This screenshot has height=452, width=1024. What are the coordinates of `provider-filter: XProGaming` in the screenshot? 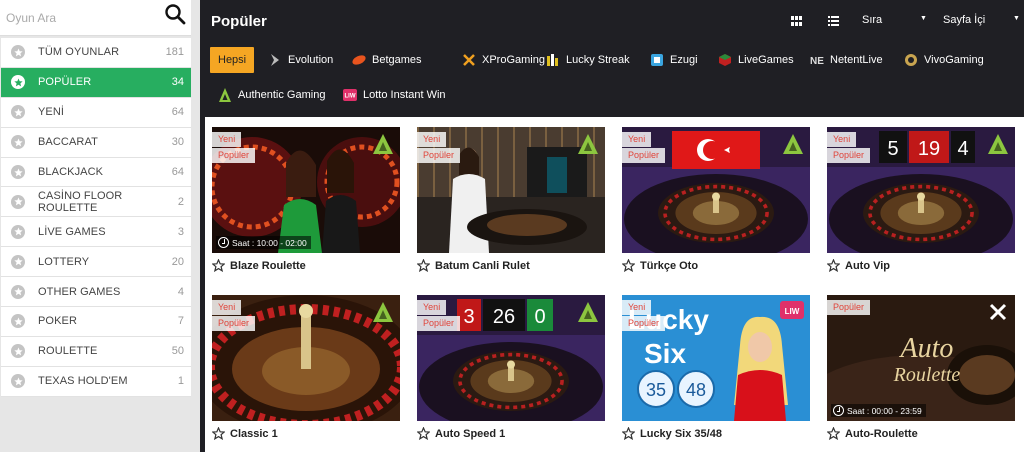 It's located at (503, 60).